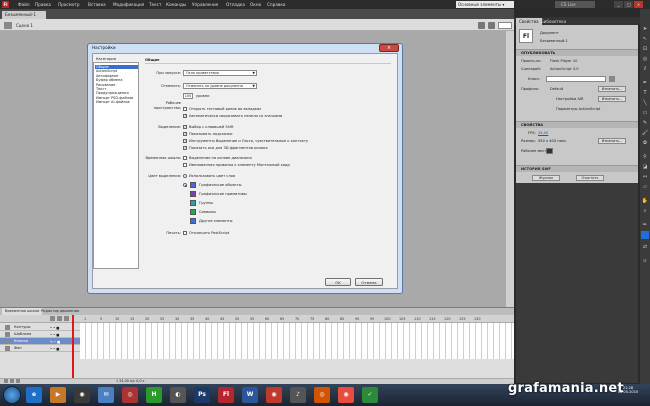  What do you see at coordinates (338, 282) in the screenshot?
I see `ok-button: OK` at bounding box center [338, 282].